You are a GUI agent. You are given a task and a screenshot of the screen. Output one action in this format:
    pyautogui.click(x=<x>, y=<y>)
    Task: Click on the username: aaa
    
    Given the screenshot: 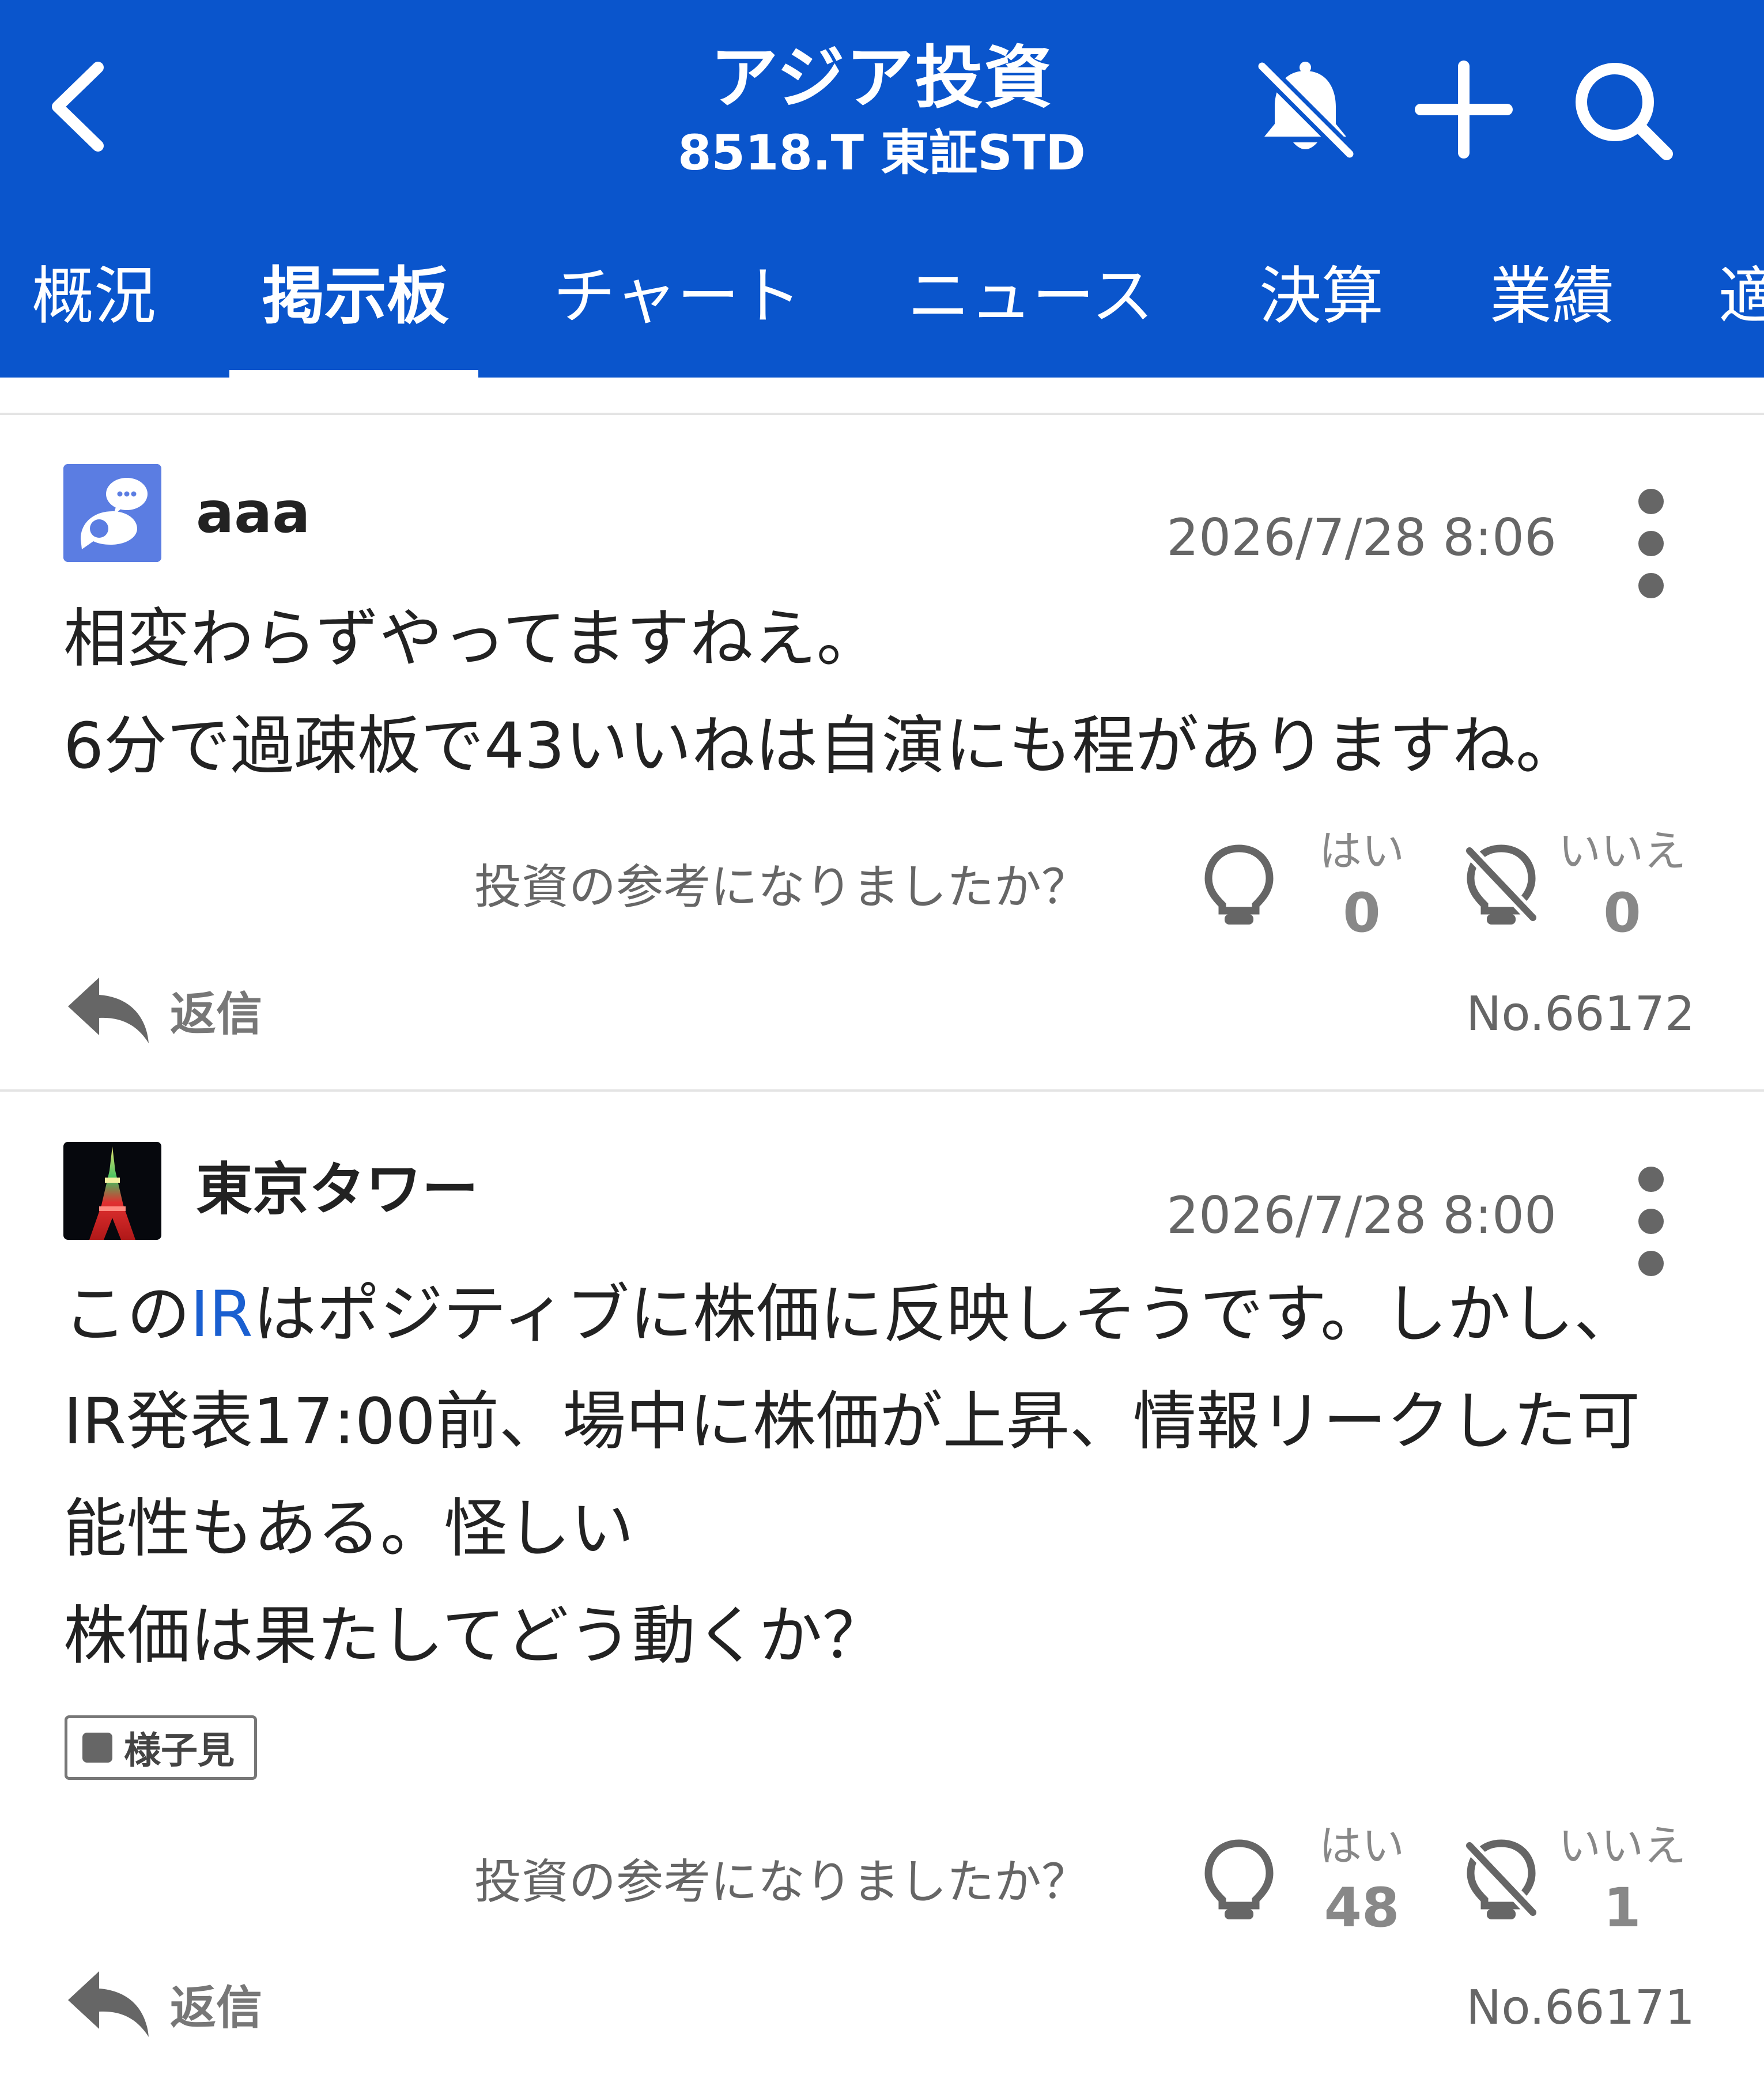 What is the action you would take?
    pyautogui.click(x=253, y=513)
    